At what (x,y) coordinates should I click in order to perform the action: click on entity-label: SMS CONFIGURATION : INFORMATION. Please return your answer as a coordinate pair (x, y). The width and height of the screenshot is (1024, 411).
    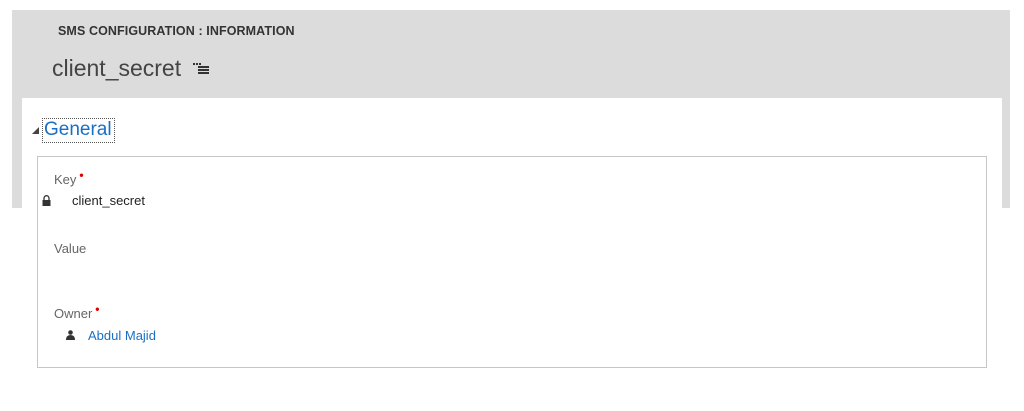
    Looking at the image, I should click on (176, 31).